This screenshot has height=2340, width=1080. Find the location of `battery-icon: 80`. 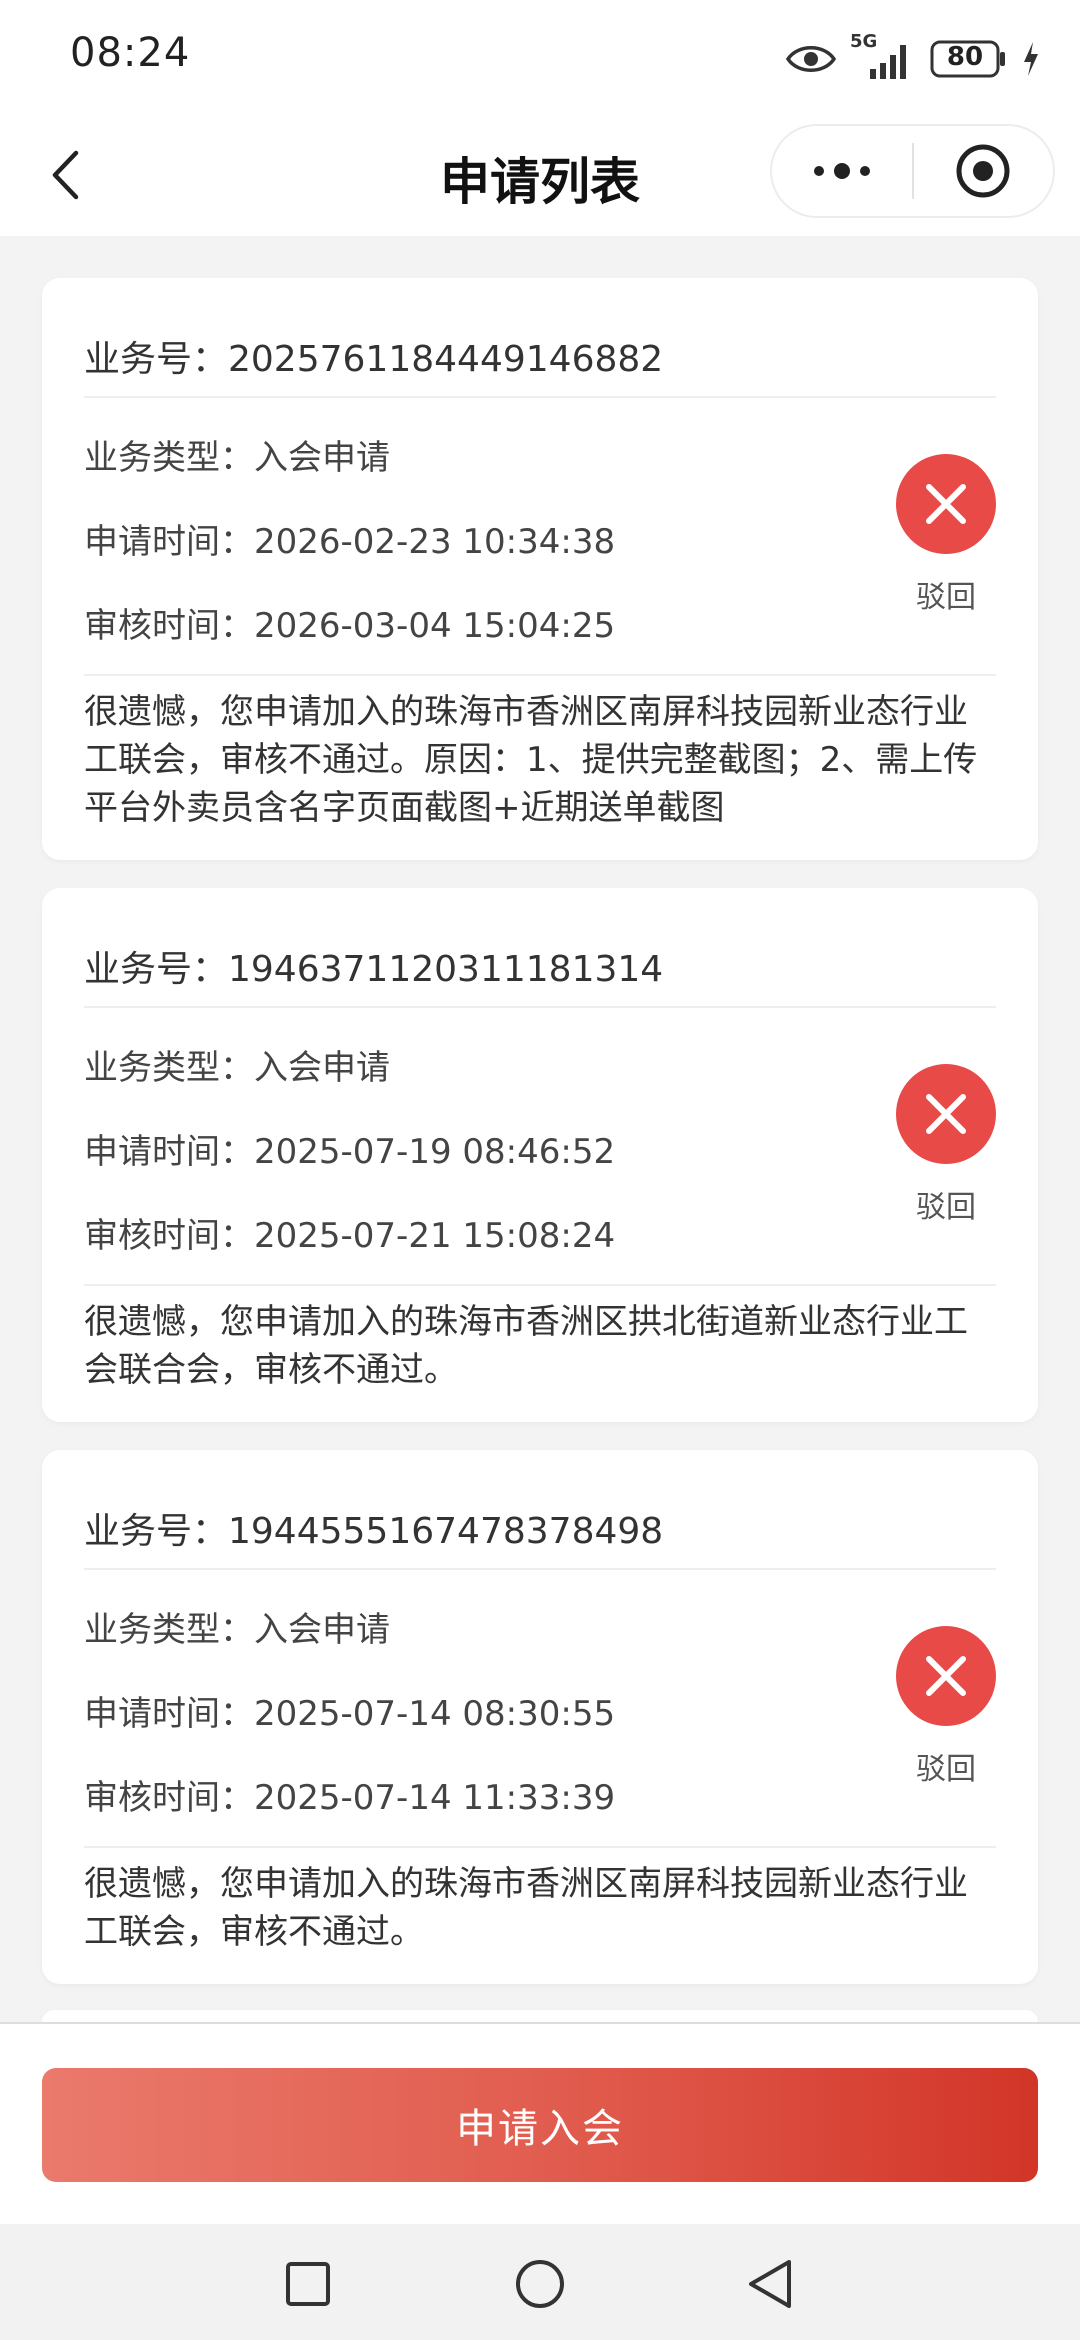

battery-icon: 80 is located at coordinates (969, 59).